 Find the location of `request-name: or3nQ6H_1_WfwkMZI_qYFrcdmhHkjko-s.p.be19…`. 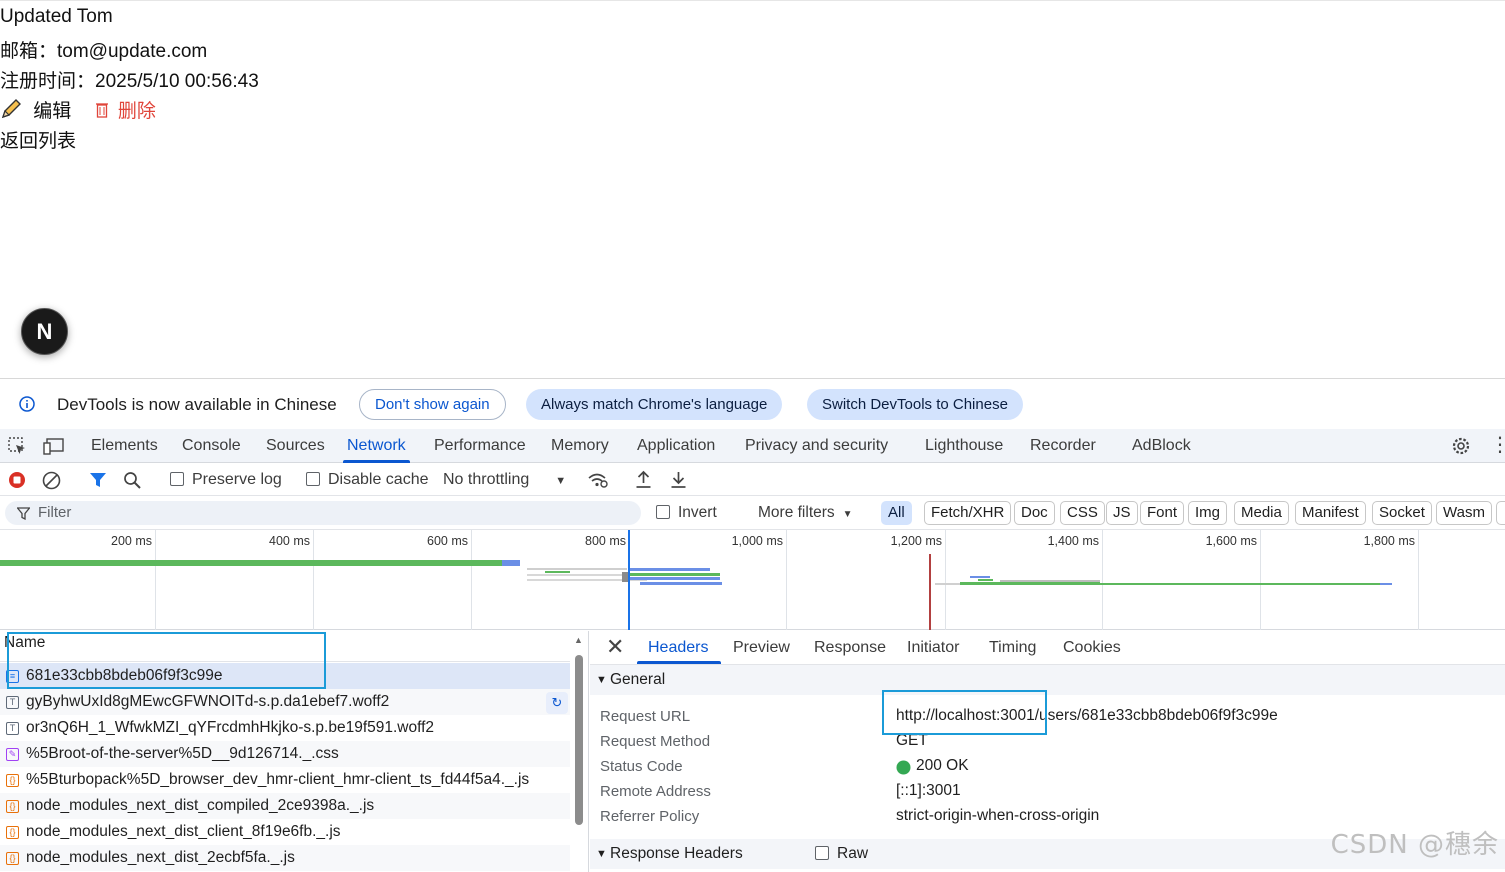

request-name: or3nQ6H_1_WfwkMZI_qYFrcdmhHkjko-s.p.be19… is located at coordinates (230, 727).